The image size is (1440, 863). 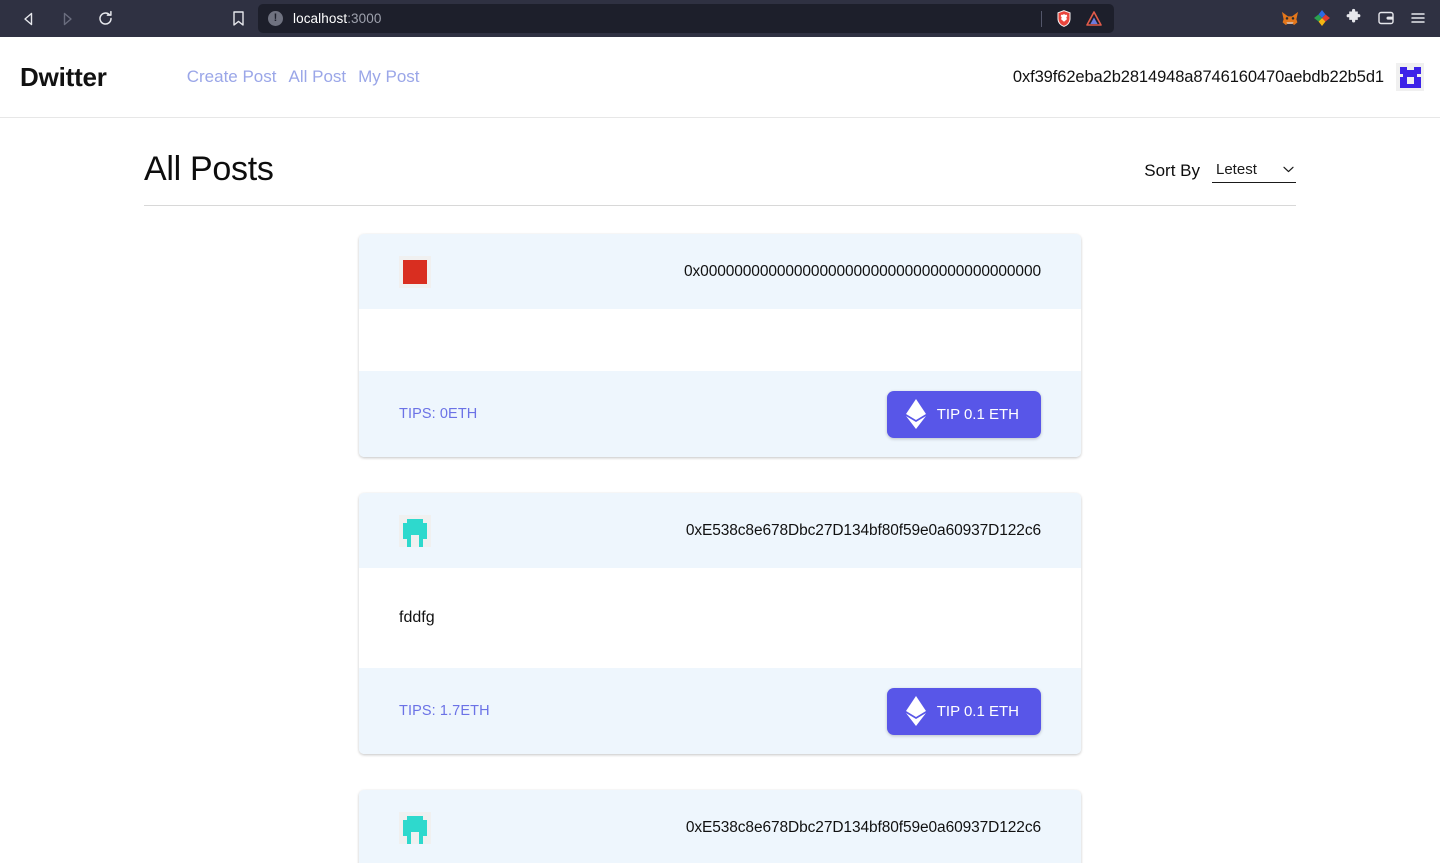 I want to click on sort-select: Letest, so click(x=1254, y=171).